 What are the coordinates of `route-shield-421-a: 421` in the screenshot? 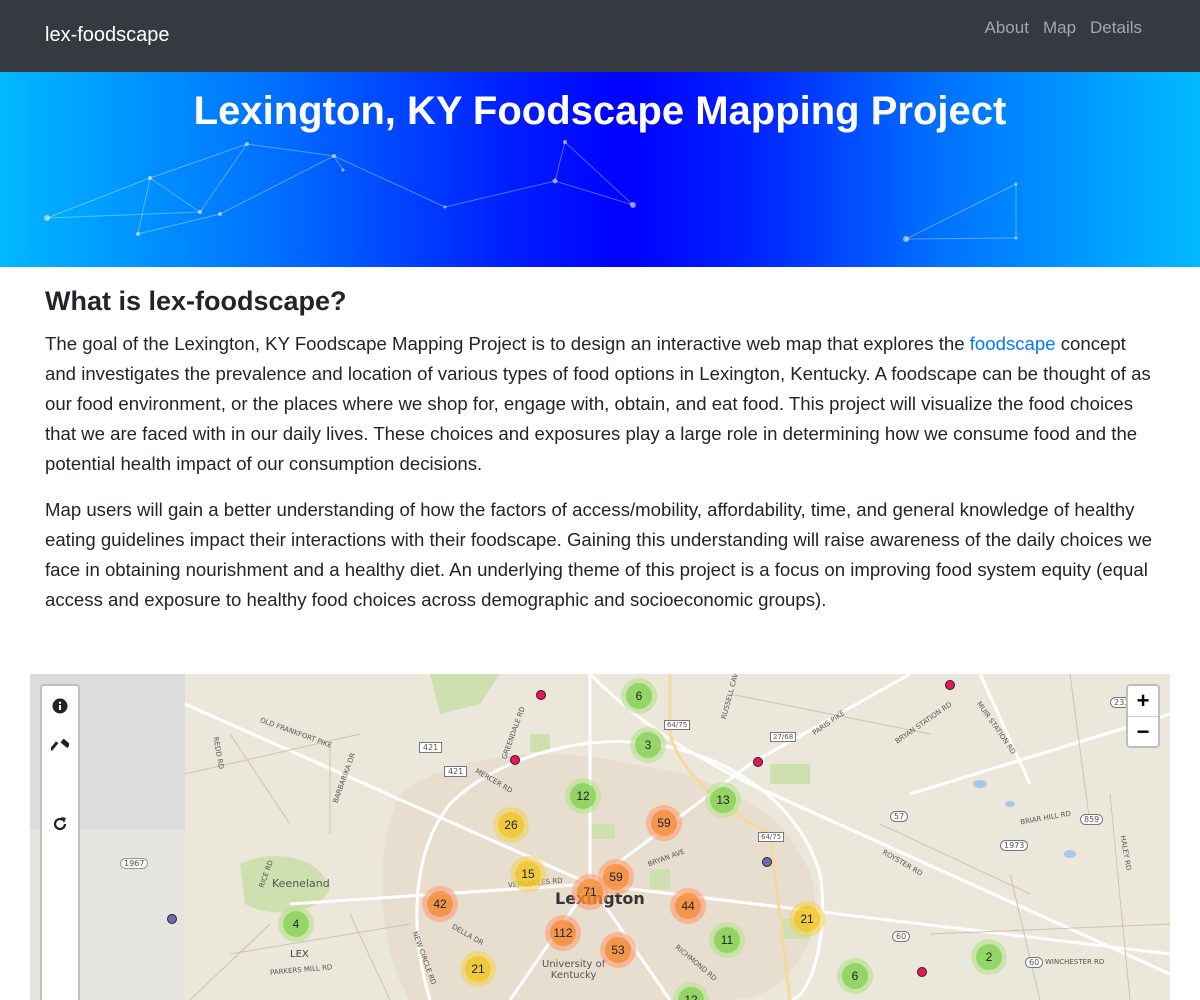 It's located at (431, 747).